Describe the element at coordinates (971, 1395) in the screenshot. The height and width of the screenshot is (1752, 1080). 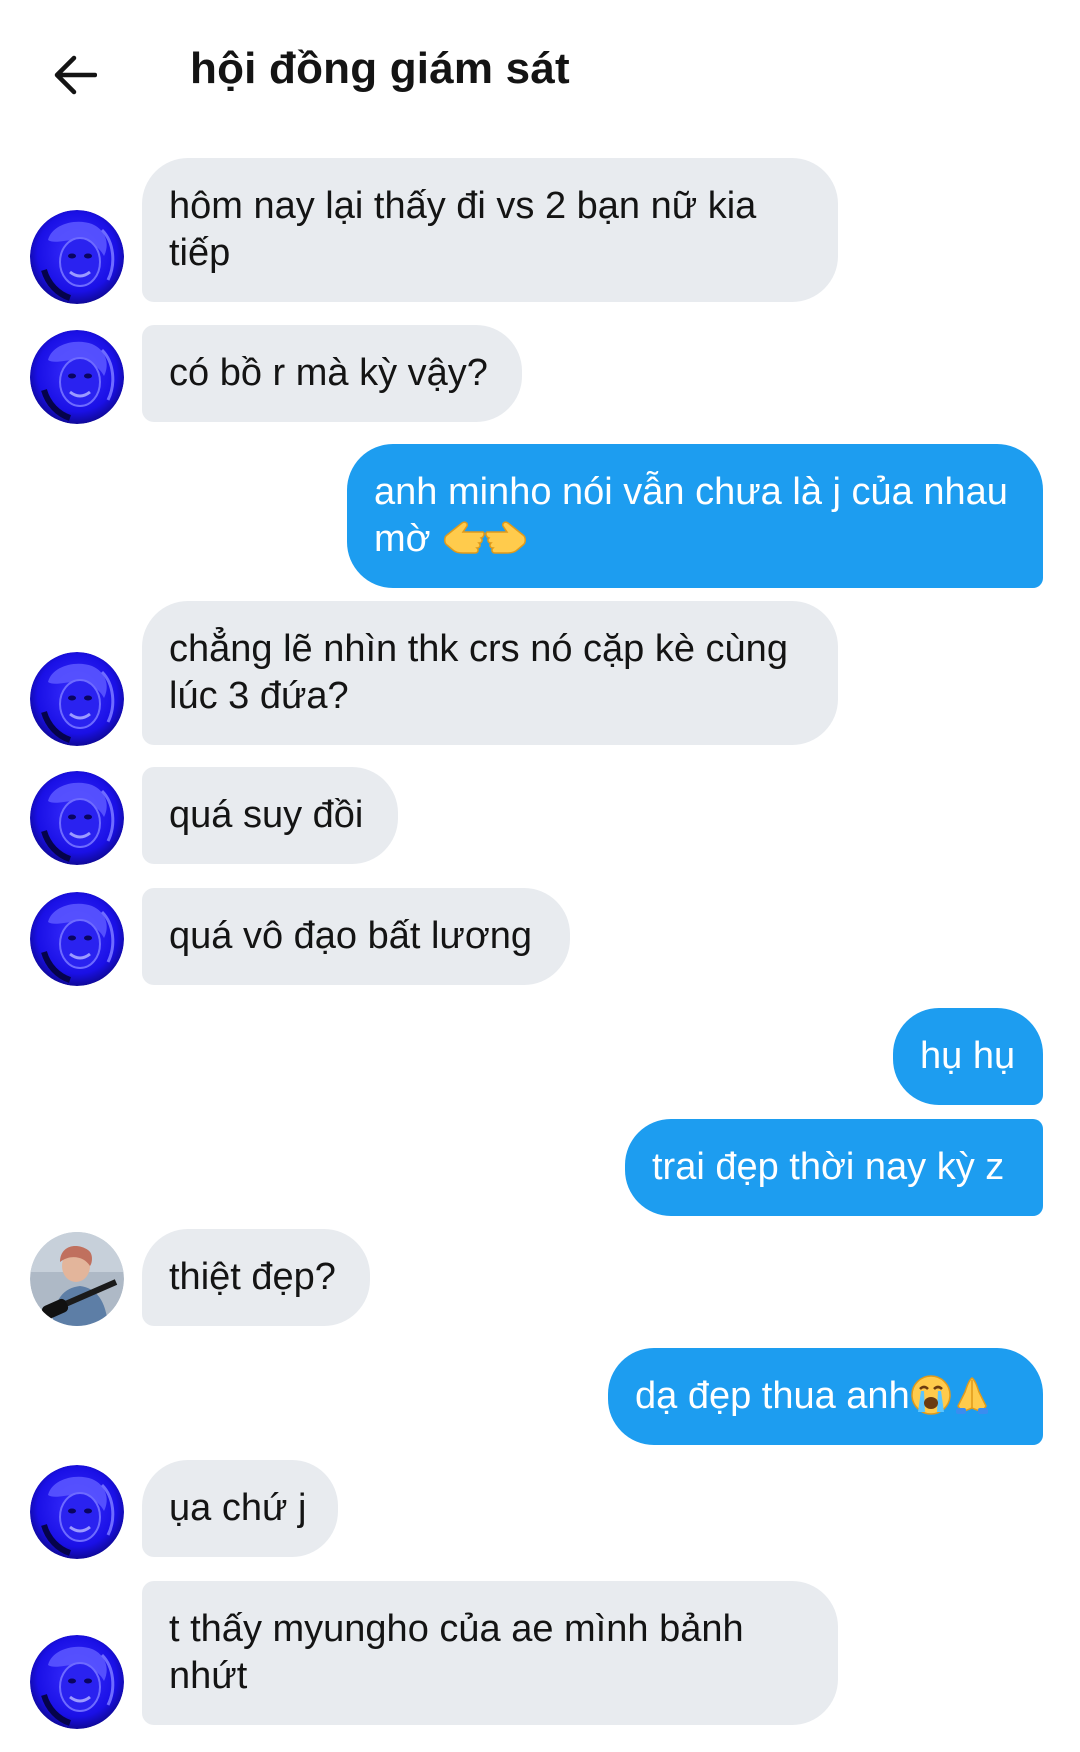
I see `folded-hands-emoji` at that location.